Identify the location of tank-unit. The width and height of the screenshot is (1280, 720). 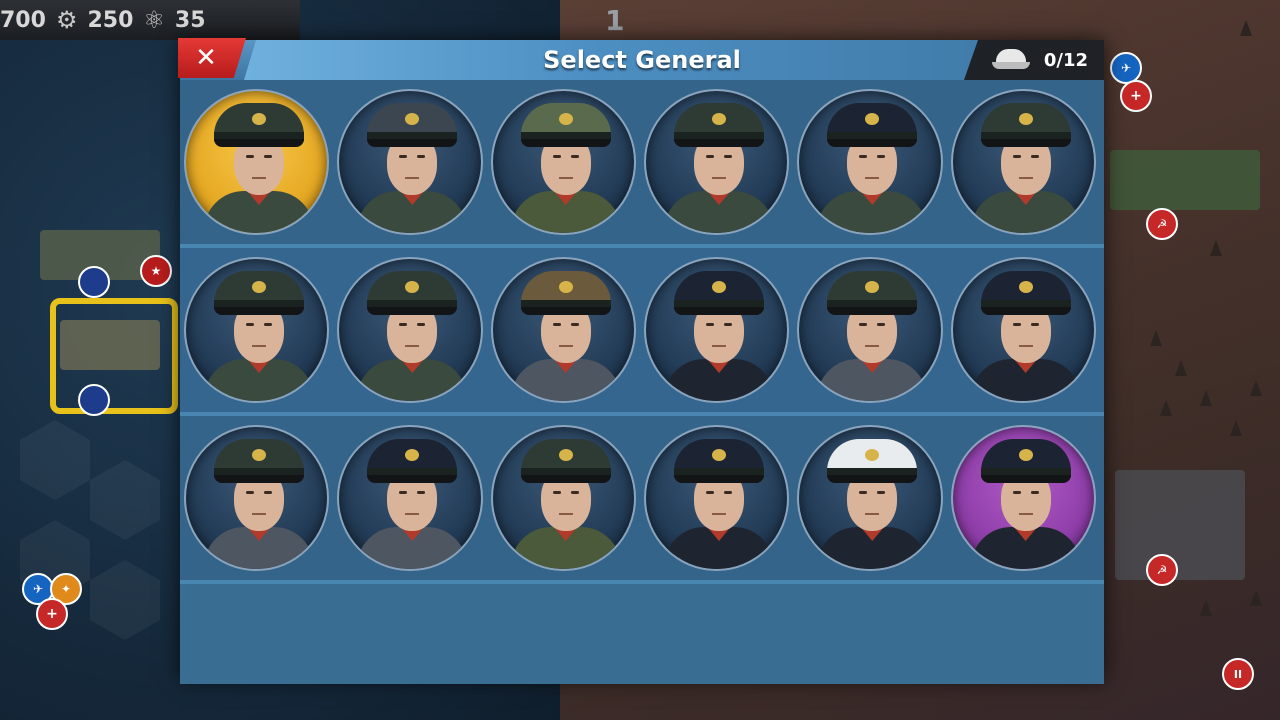
(1185, 180).